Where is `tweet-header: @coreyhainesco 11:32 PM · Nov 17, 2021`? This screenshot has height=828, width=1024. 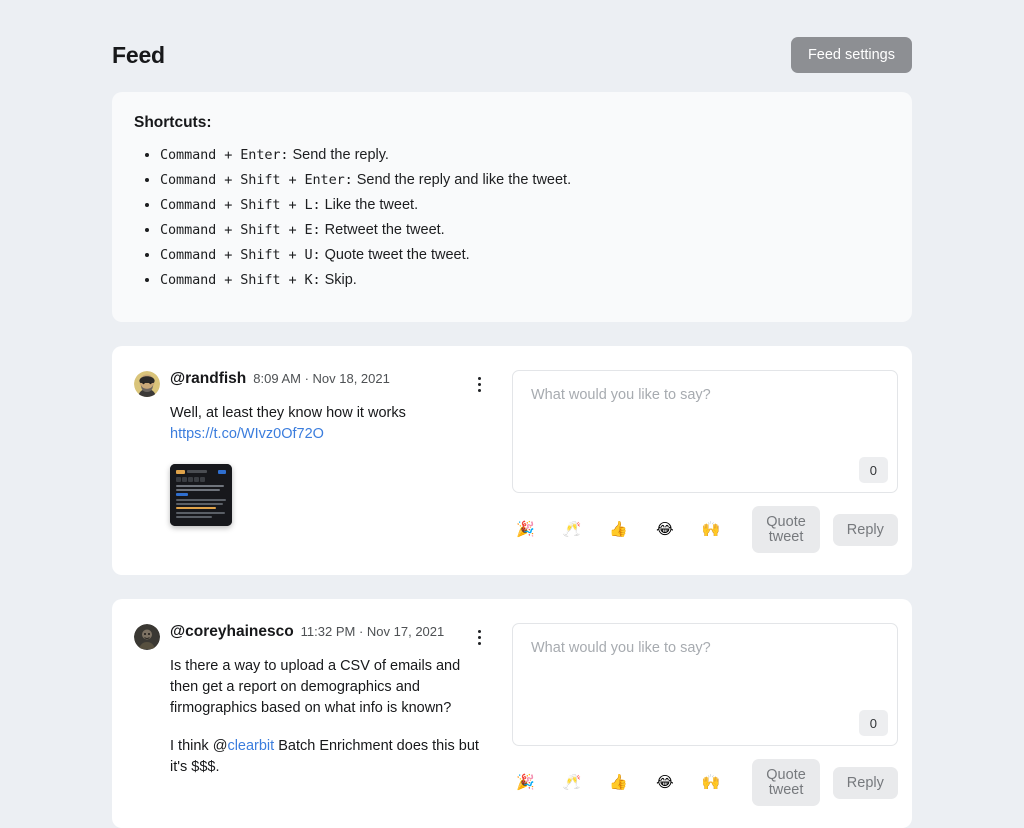 tweet-header: @coreyhainesco 11:32 PM · Nov 17, 2021 is located at coordinates (311, 637).